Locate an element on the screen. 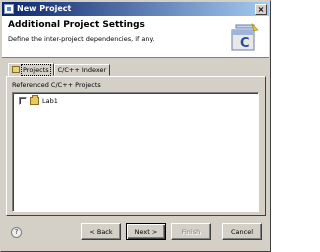 The image size is (320, 252). cancel-button: Cancel is located at coordinates (242, 231).